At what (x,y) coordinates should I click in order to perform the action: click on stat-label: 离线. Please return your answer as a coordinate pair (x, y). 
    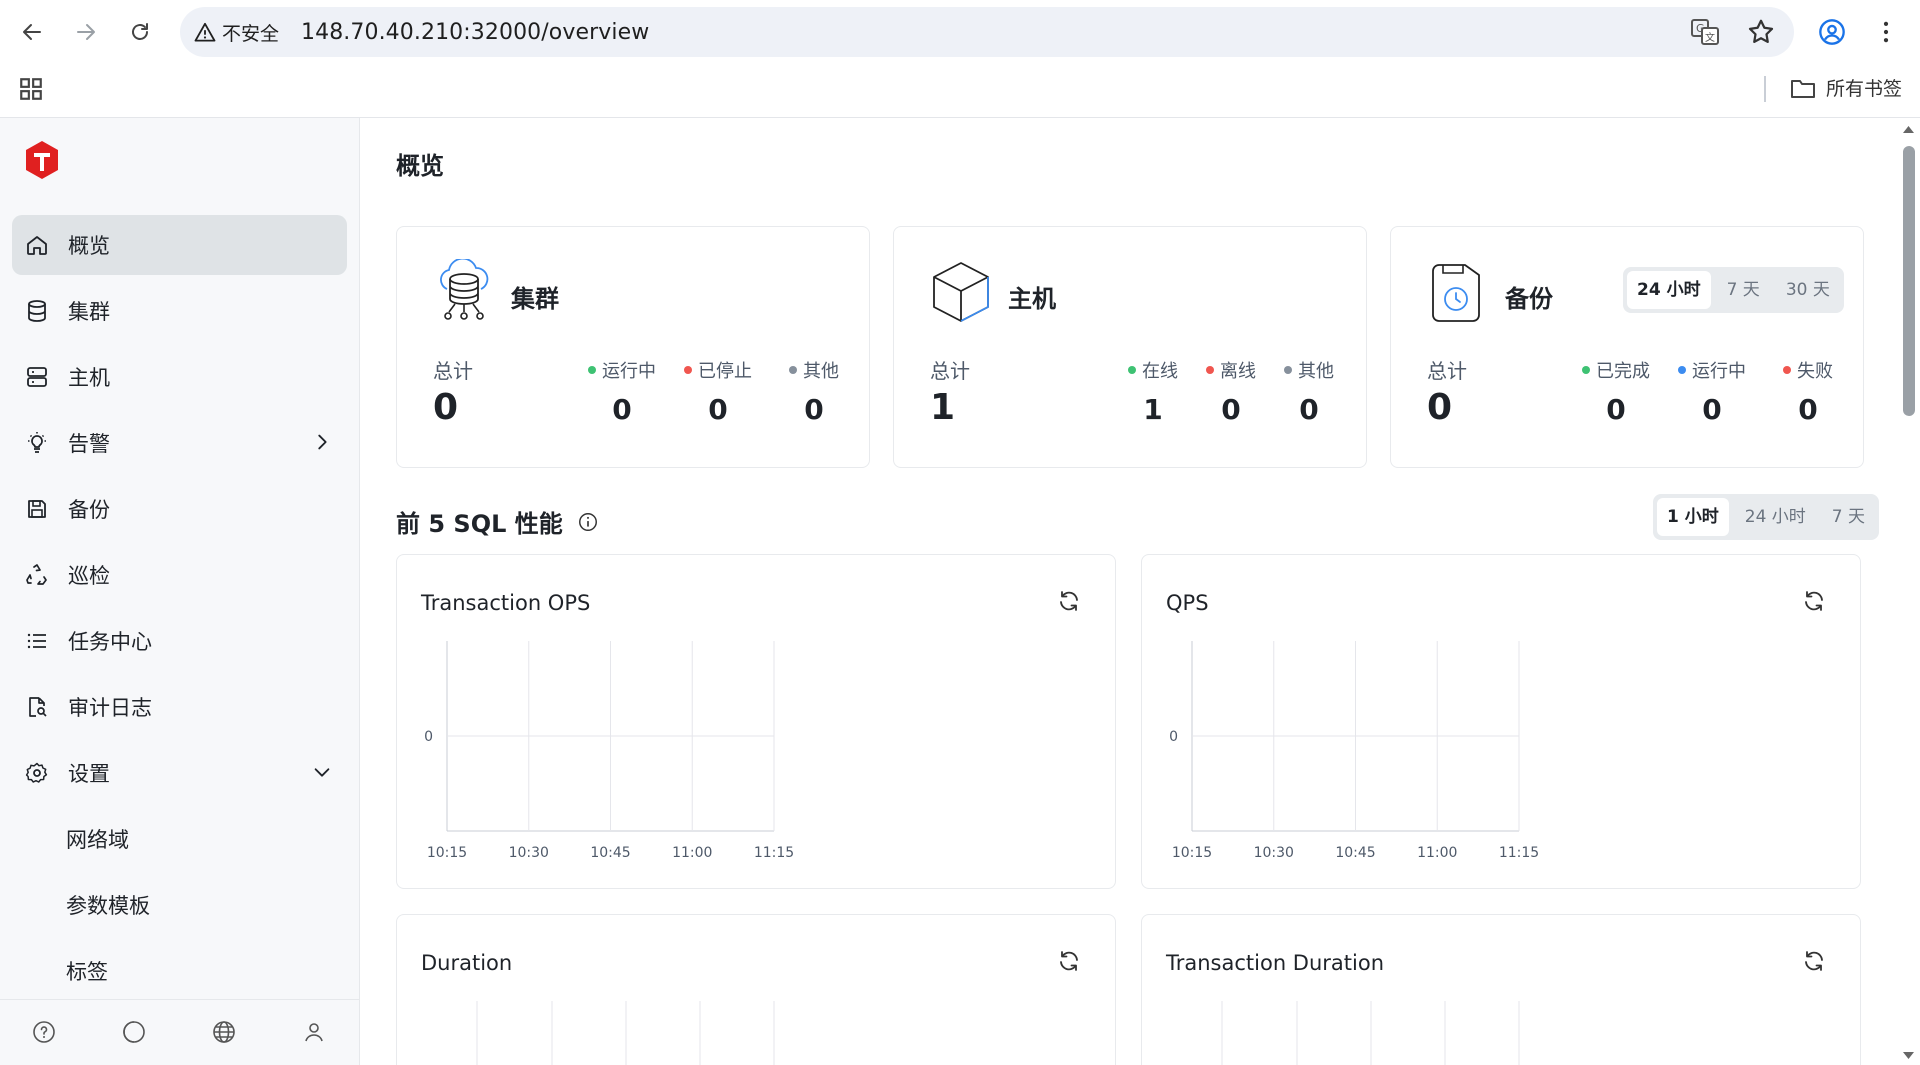
    Looking at the image, I should click on (1238, 371).